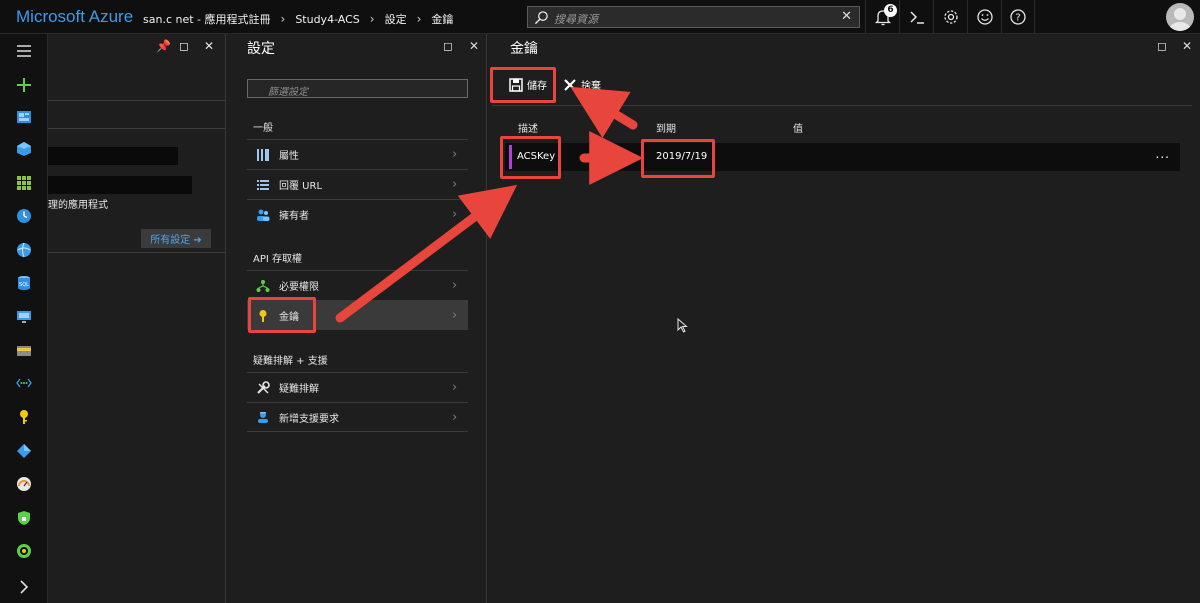  I want to click on pin-icon: 📌, so click(163, 46).